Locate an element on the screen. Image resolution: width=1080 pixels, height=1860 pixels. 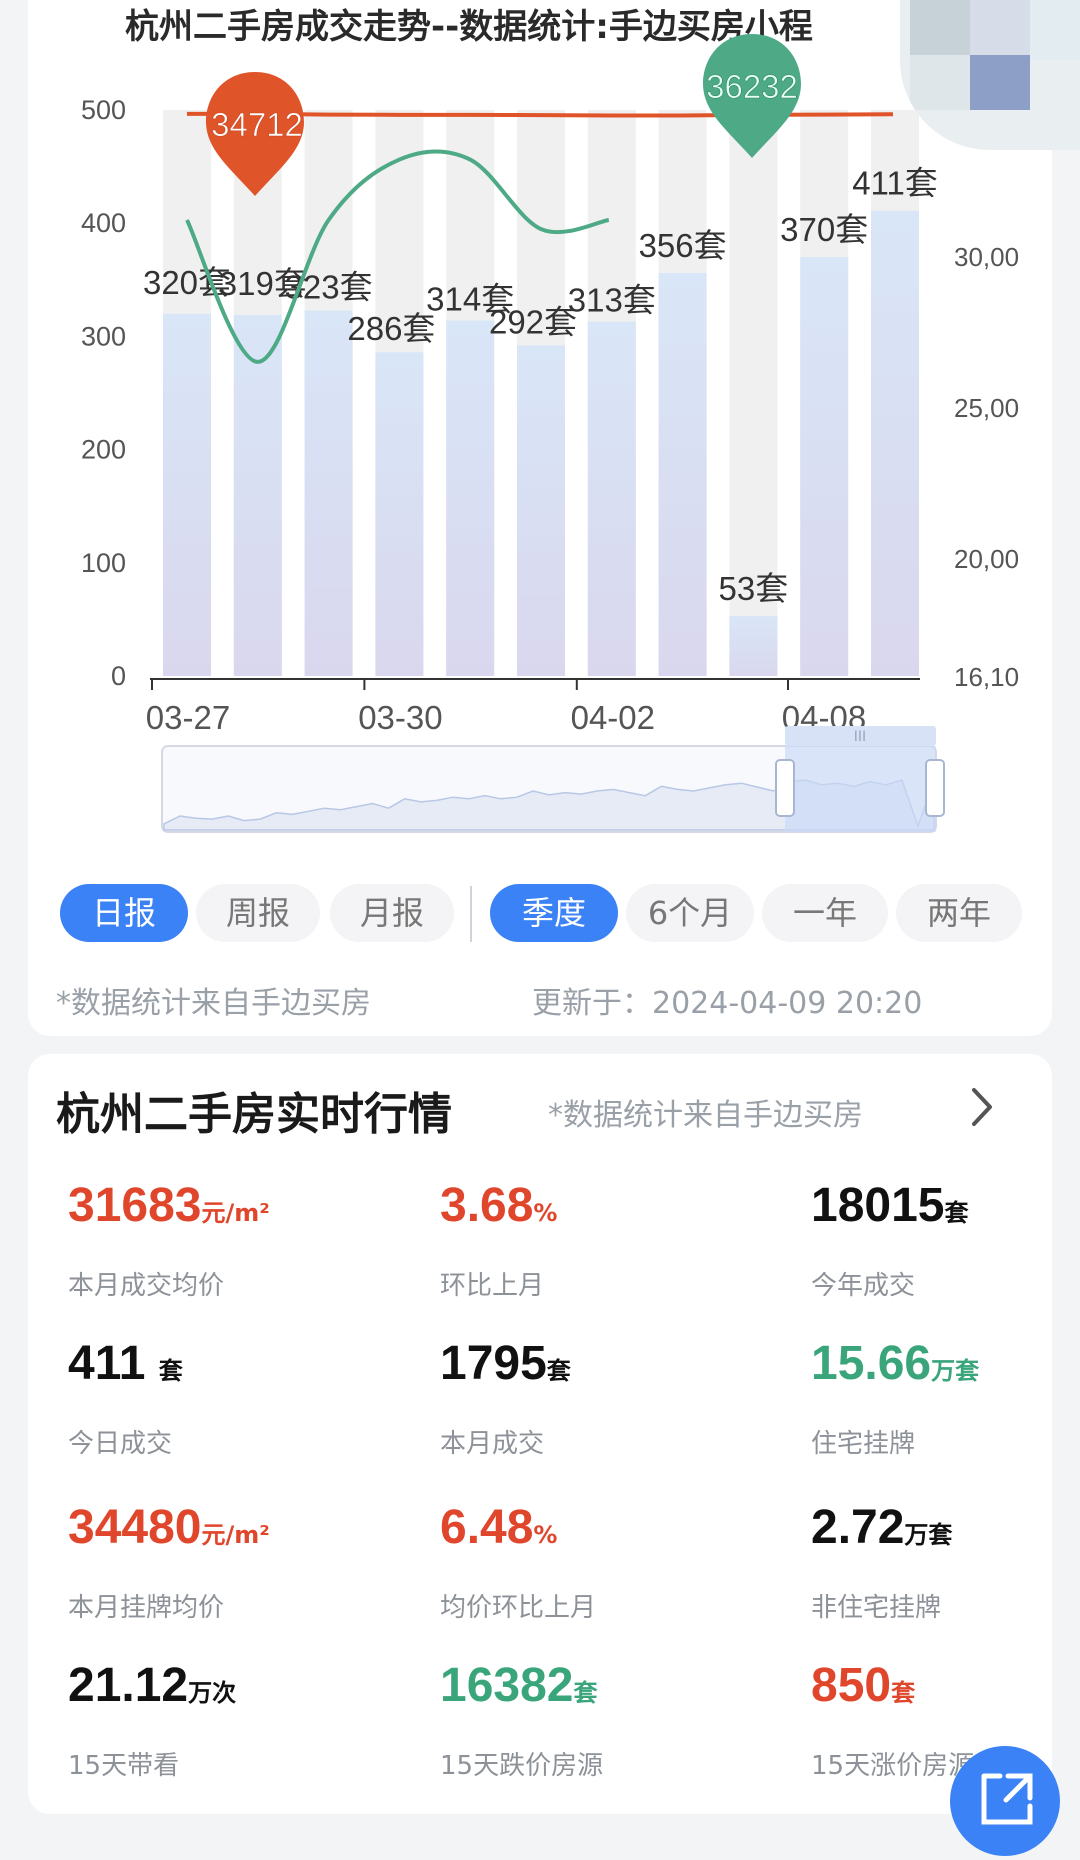
updated-time: 更新于：2024-04-09 20:20 is located at coordinates (727, 1003).